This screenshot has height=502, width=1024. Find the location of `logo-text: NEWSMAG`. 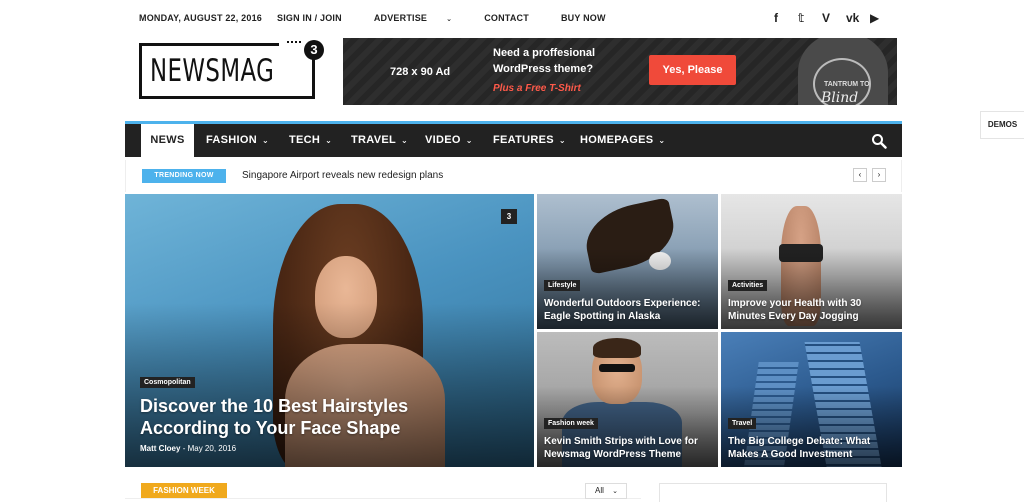

logo-text: NEWSMAG is located at coordinates (212, 71).